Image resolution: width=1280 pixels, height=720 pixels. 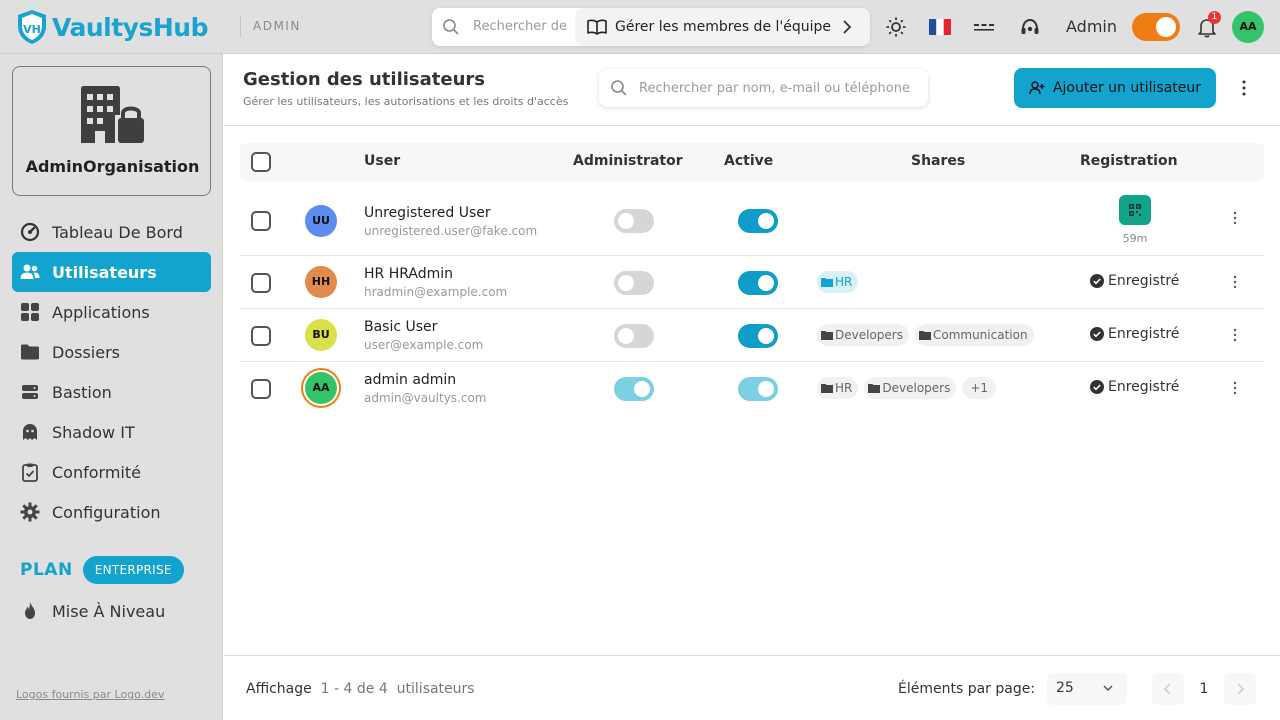 I want to click on current-page: 1, so click(x=1204, y=689).